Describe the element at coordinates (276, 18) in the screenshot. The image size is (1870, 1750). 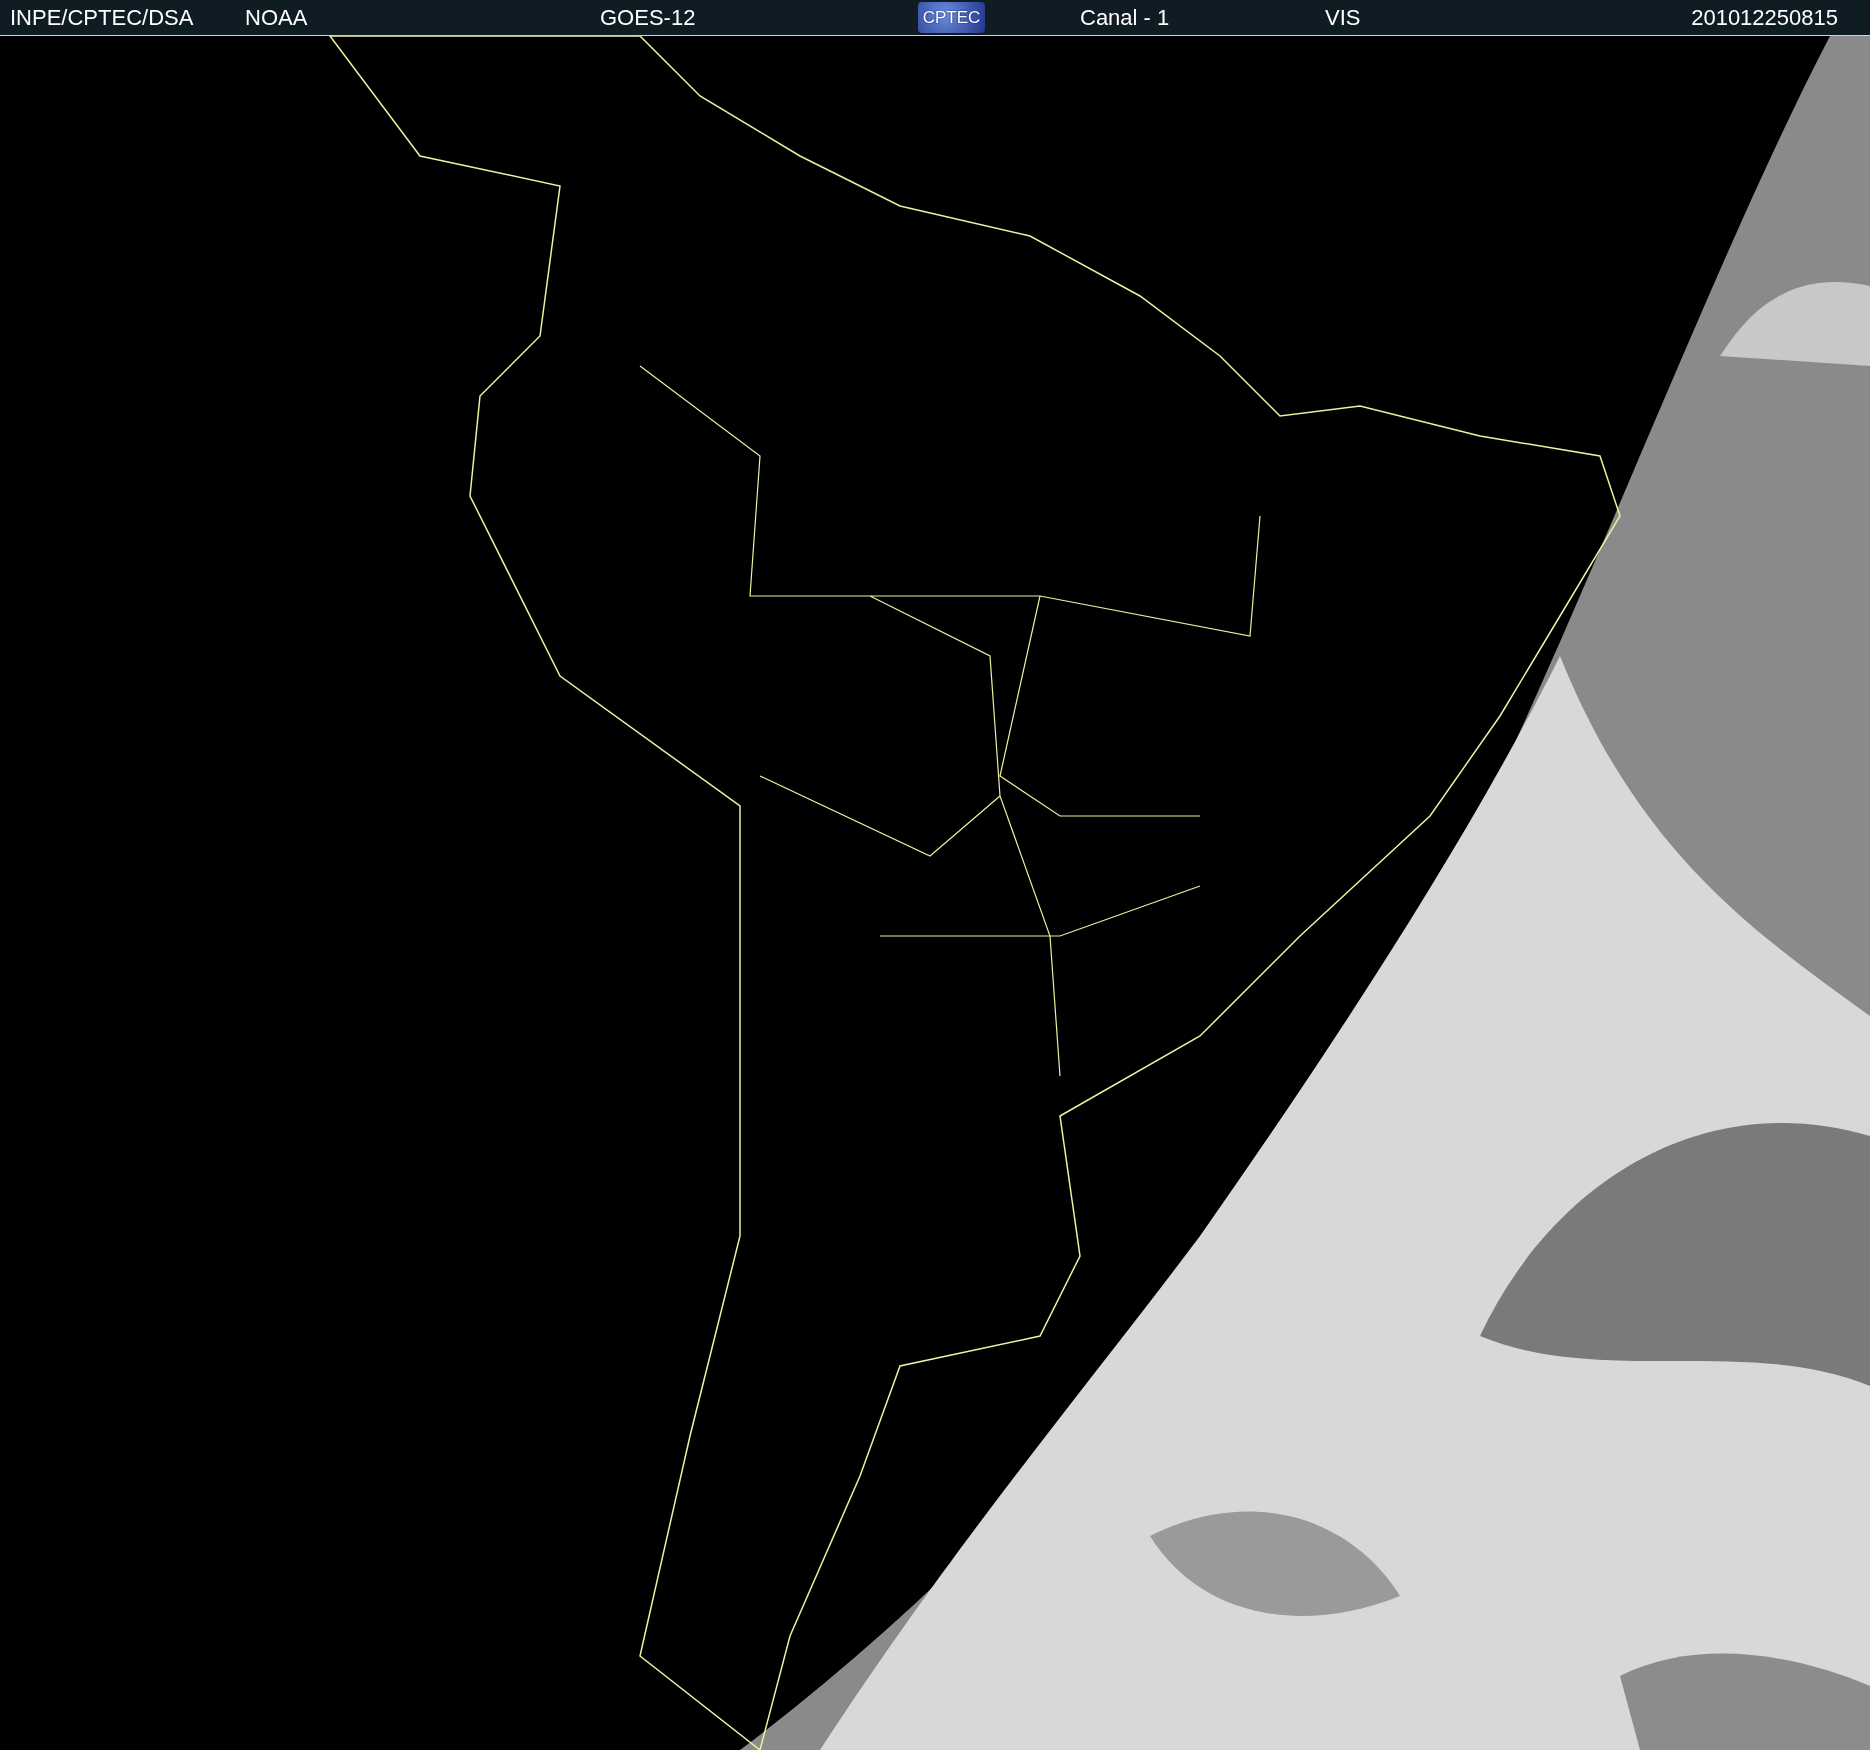
I see `header-label: NOAA` at that location.